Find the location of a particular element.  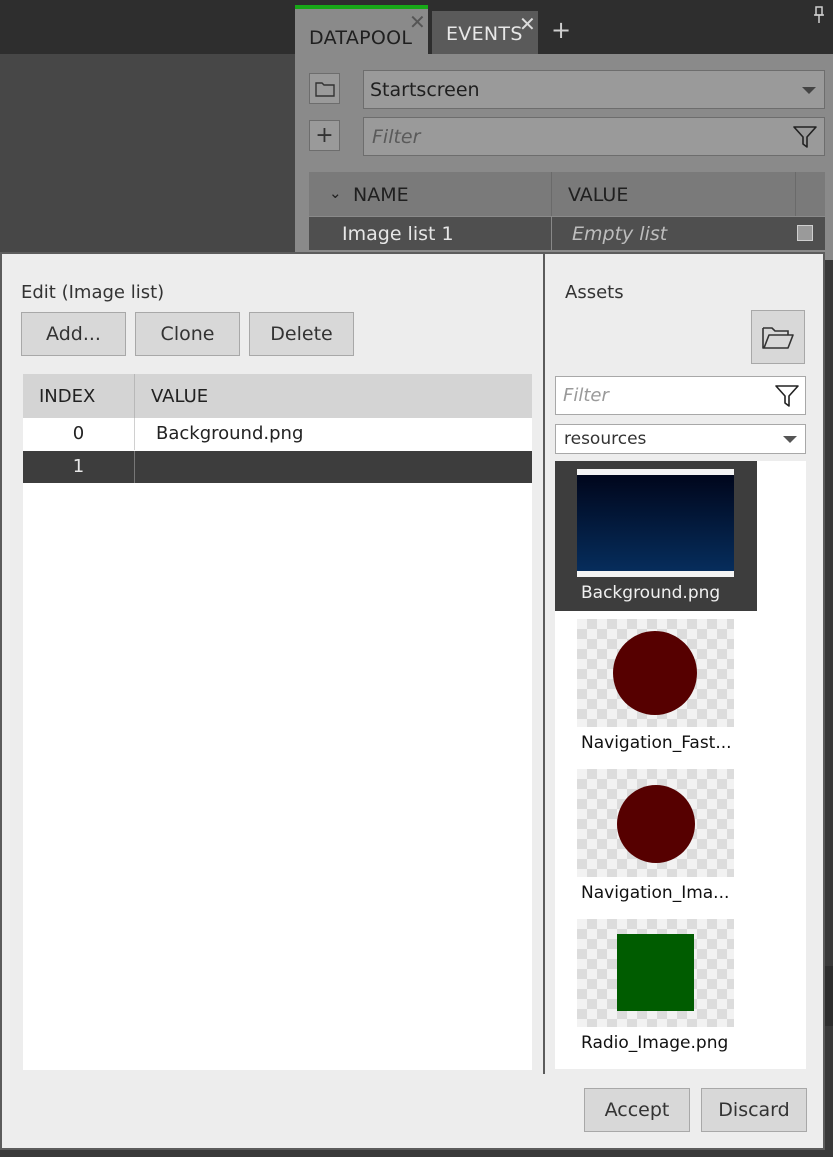

add-tab-button: + is located at coordinates (561, 30).